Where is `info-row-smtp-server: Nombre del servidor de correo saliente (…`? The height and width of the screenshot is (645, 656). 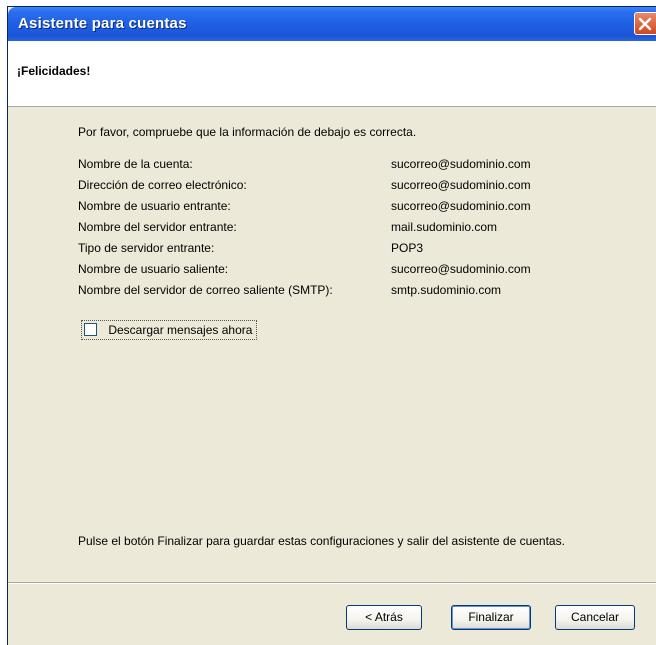
info-row-smtp-server: Nombre del servidor de correo saliente (… is located at coordinates (338, 292).